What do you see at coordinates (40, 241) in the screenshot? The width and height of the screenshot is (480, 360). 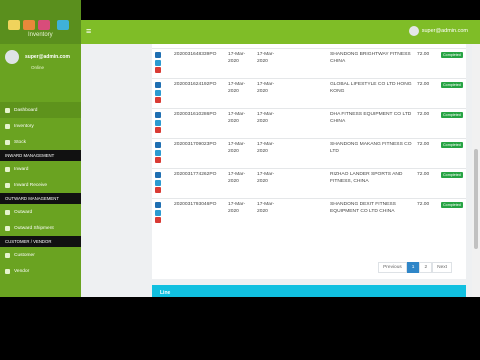 I see `sidebar-section-header: CUSTOMER / VENDOR` at bounding box center [40, 241].